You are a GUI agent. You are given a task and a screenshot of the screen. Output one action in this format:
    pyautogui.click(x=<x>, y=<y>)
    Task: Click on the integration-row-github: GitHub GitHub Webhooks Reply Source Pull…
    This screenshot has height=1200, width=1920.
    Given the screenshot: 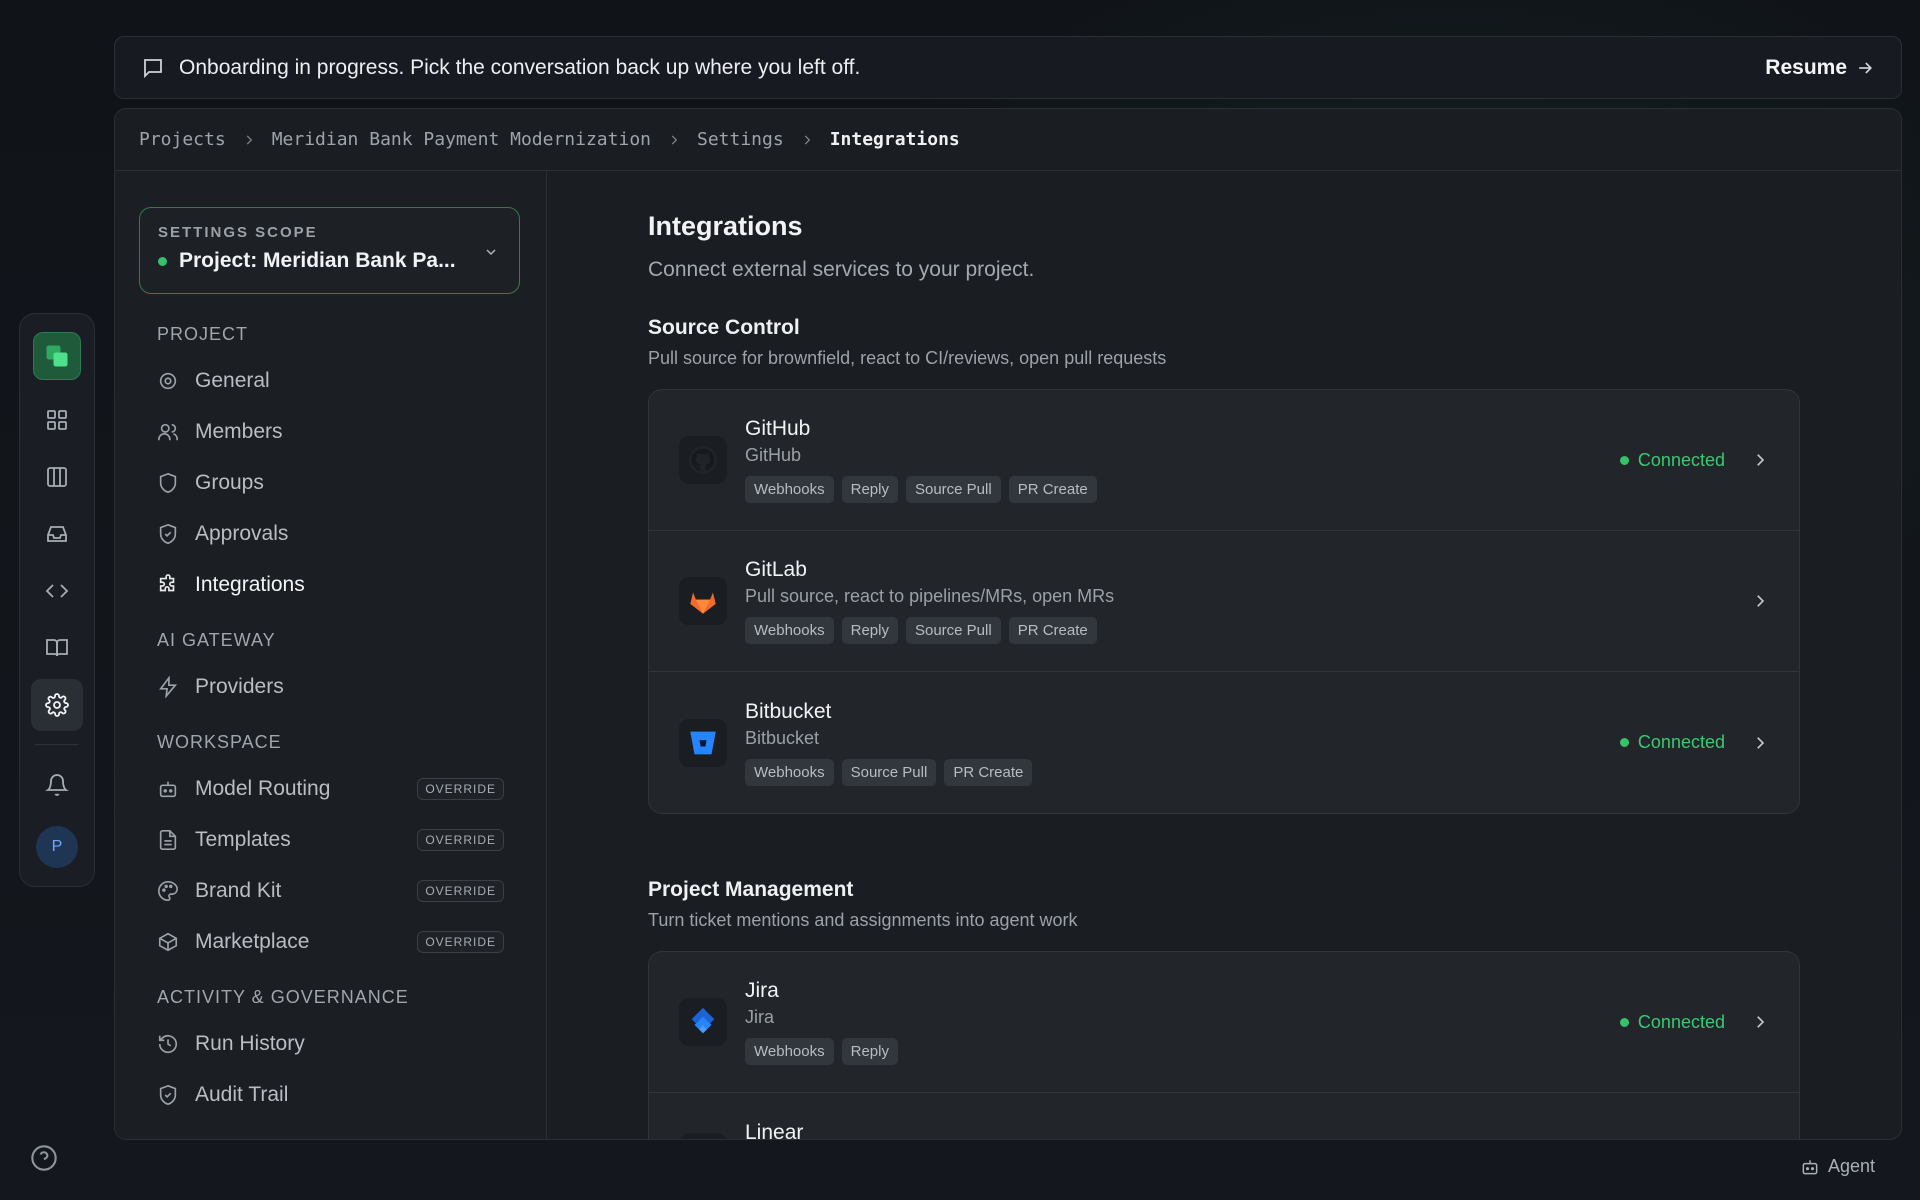 What is the action you would take?
    pyautogui.click(x=1224, y=460)
    